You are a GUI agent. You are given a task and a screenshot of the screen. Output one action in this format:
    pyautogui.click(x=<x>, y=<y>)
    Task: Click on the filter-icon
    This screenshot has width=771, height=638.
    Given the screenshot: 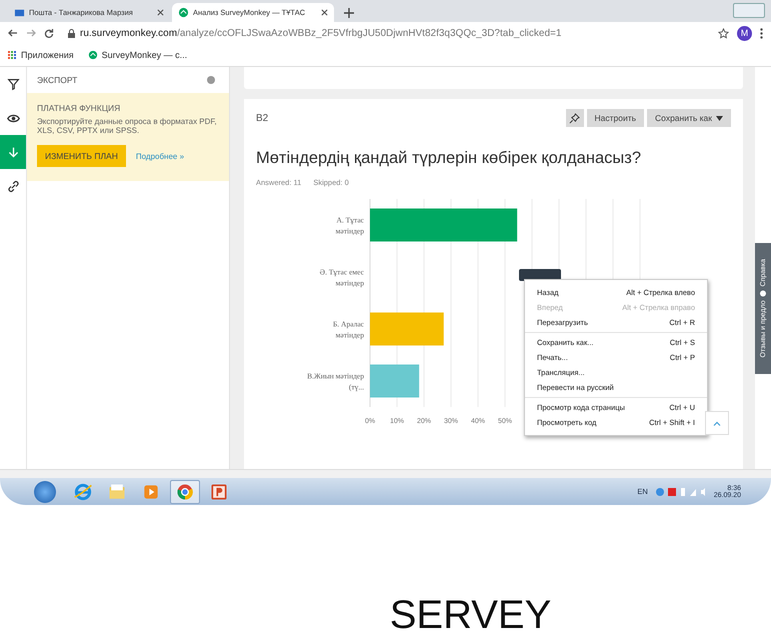 What is the action you would take?
    pyautogui.click(x=13, y=84)
    